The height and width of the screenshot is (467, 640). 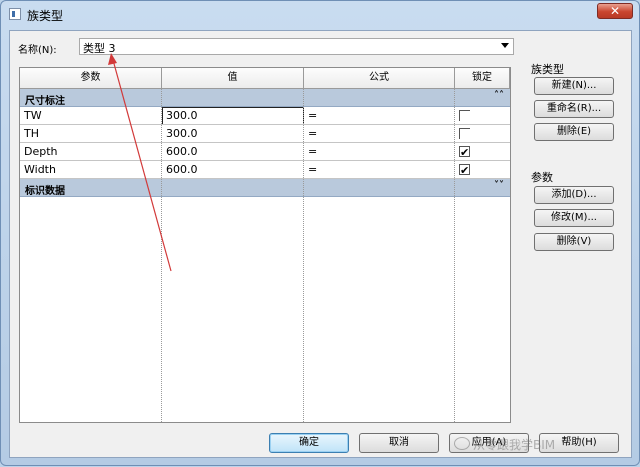 I want to click on name-label: 名称(N):, so click(x=37, y=50).